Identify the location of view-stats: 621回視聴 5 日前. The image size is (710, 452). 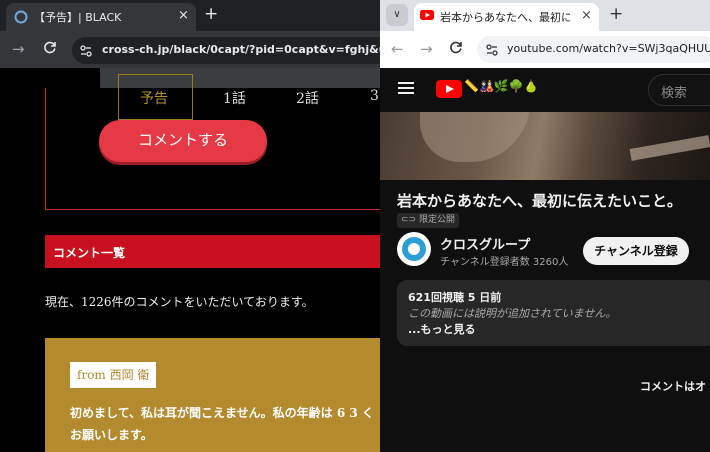
(455, 297).